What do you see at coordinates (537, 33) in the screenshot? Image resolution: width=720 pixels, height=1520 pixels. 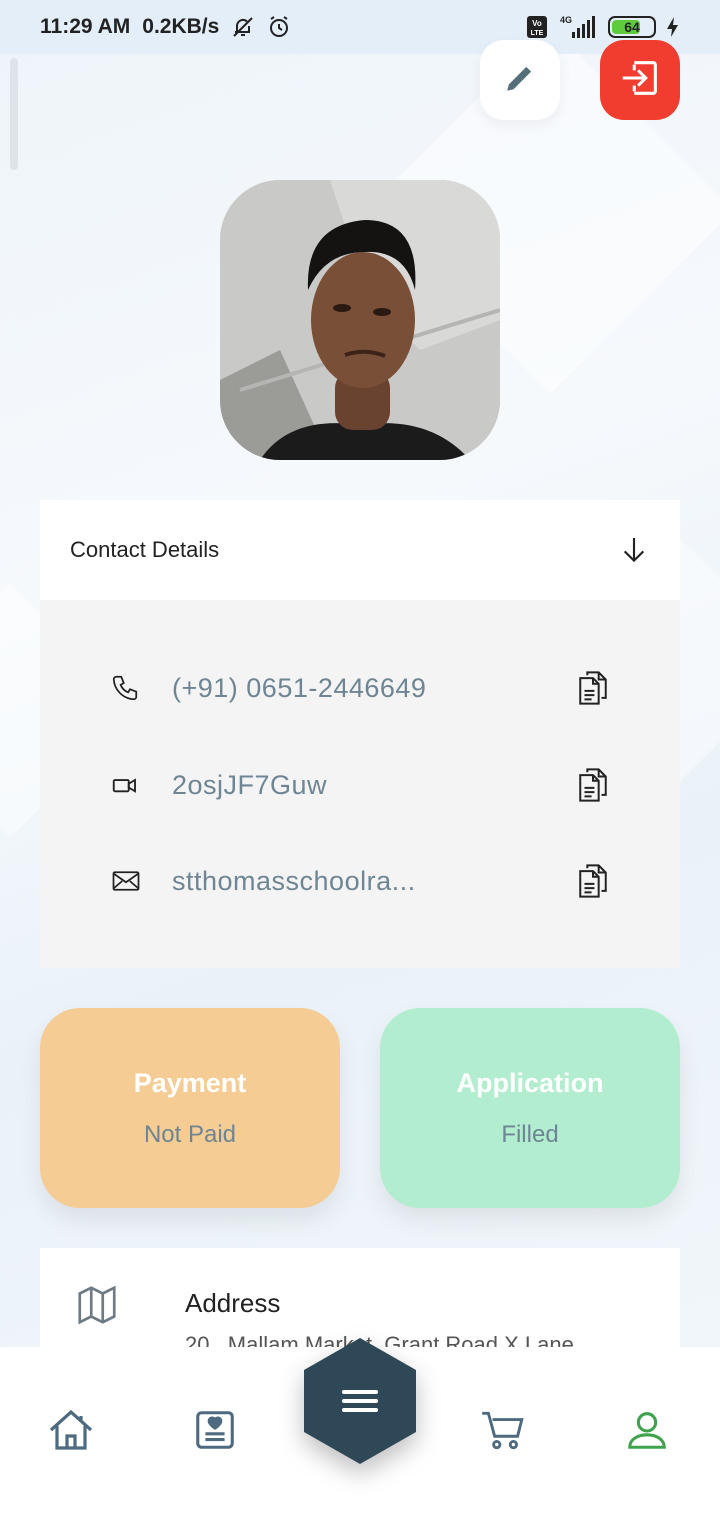 I see `svg-text: LTE` at bounding box center [537, 33].